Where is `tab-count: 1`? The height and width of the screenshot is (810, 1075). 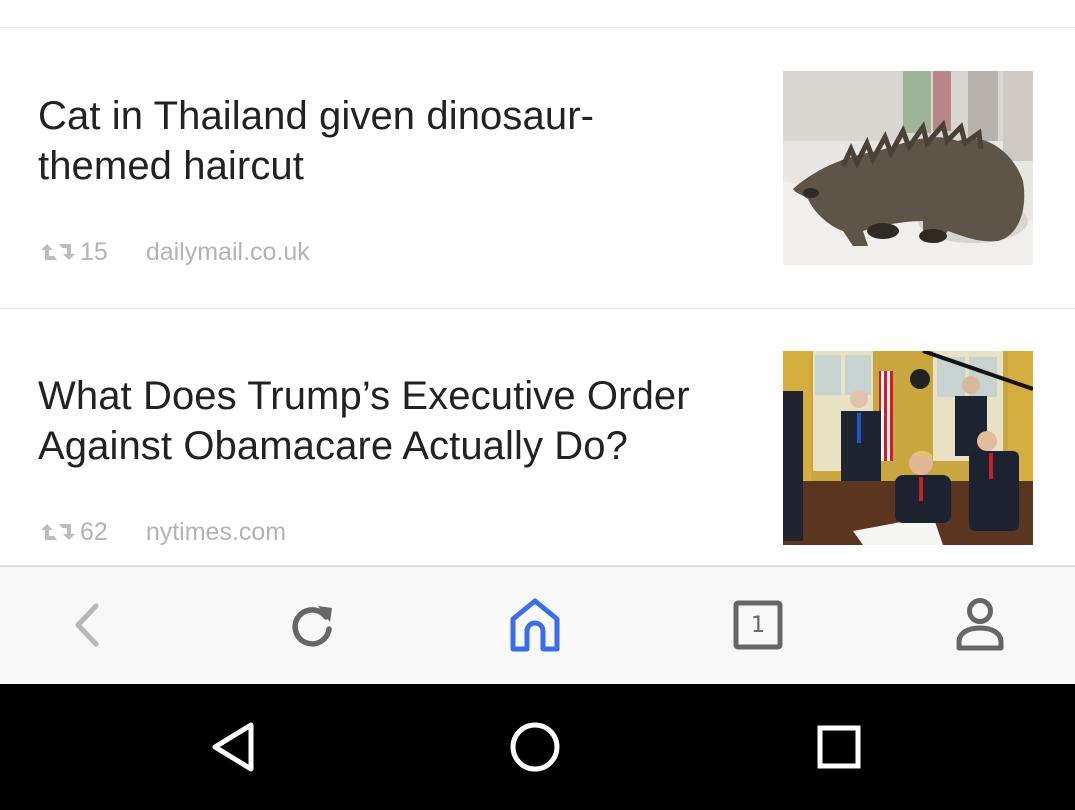
tab-count: 1 is located at coordinates (758, 625).